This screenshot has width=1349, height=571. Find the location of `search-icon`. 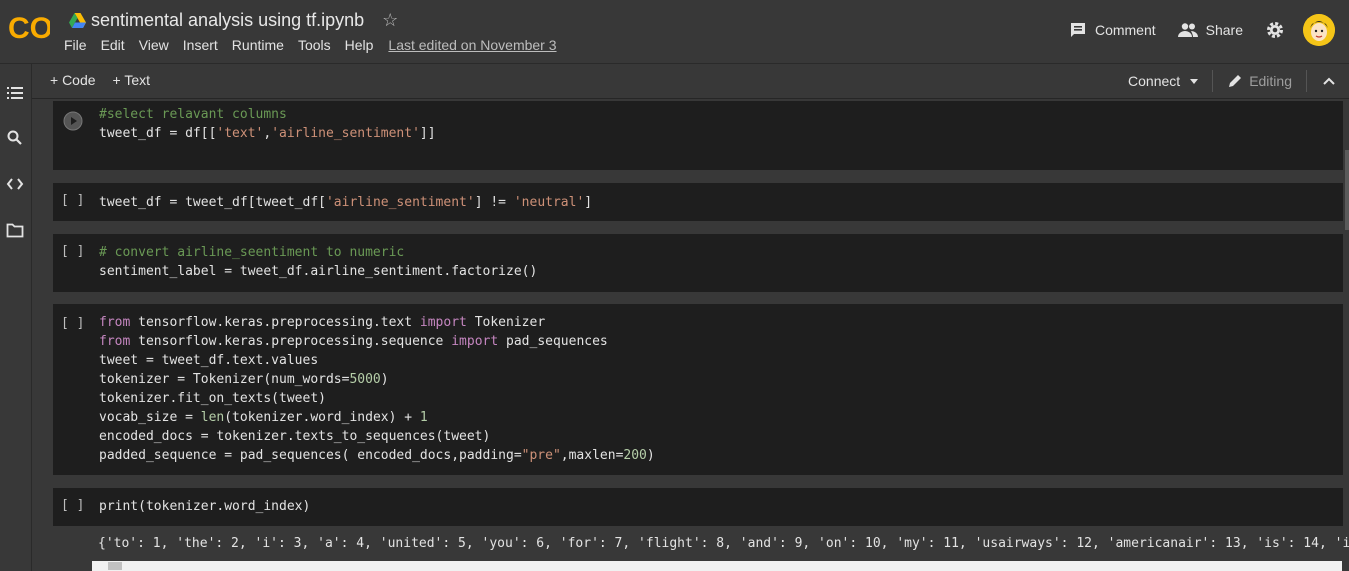

search-icon is located at coordinates (15, 138).